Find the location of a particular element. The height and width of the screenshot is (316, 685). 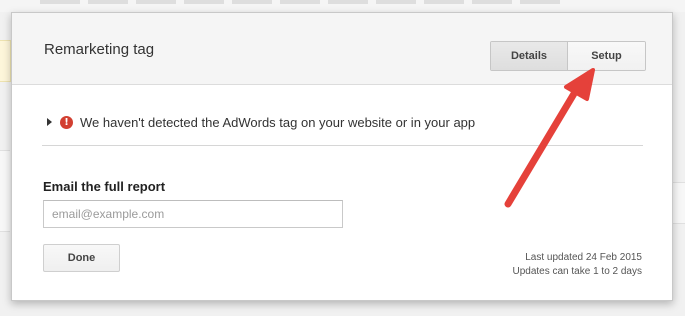

divider is located at coordinates (342, 145).